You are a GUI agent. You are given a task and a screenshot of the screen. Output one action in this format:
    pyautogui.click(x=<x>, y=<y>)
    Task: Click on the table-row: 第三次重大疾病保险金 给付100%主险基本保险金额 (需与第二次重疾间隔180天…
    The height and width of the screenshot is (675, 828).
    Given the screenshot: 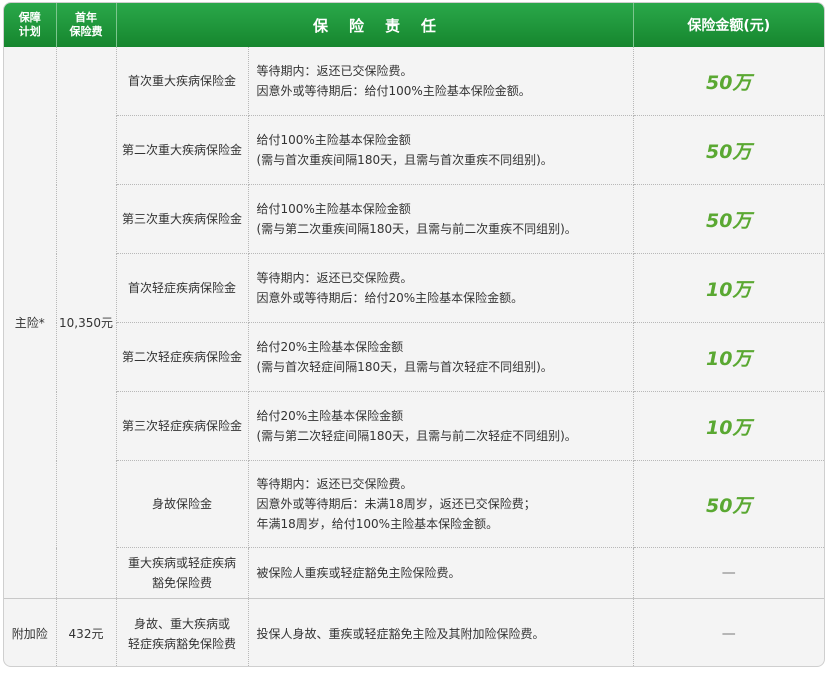 What is the action you would take?
    pyautogui.click(x=414, y=219)
    